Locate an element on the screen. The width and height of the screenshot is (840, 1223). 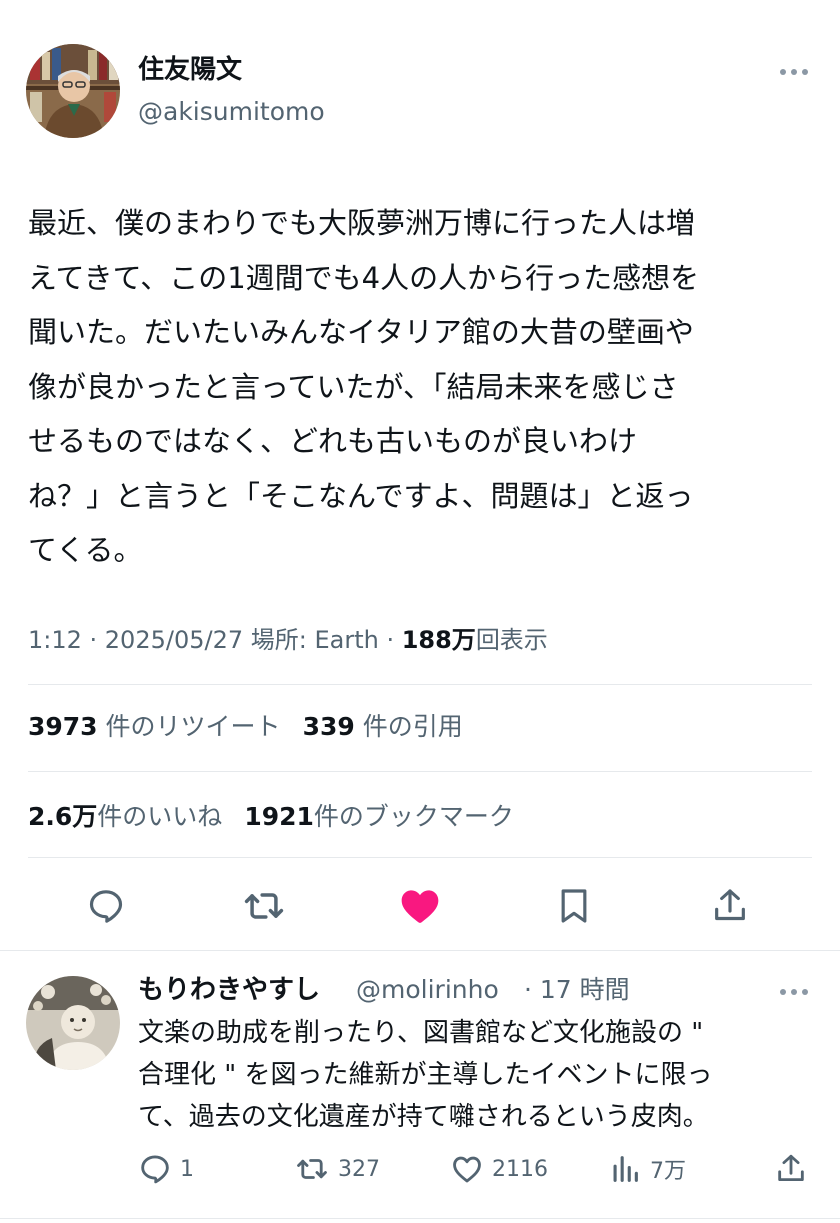
tweet-meta: 1:12 · 2025/05/27 場所: Earth · 188万回表示 is located at coordinates (288, 640).